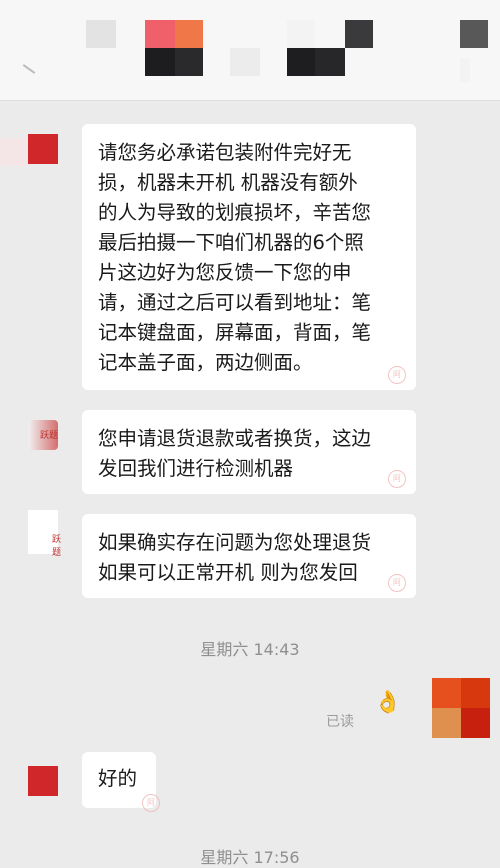 This screenshot has height=868, width=500. Describe the element at coordinates (250, 649) in the screenshot. I see `timestamp: 星期六 14:43` at that location.